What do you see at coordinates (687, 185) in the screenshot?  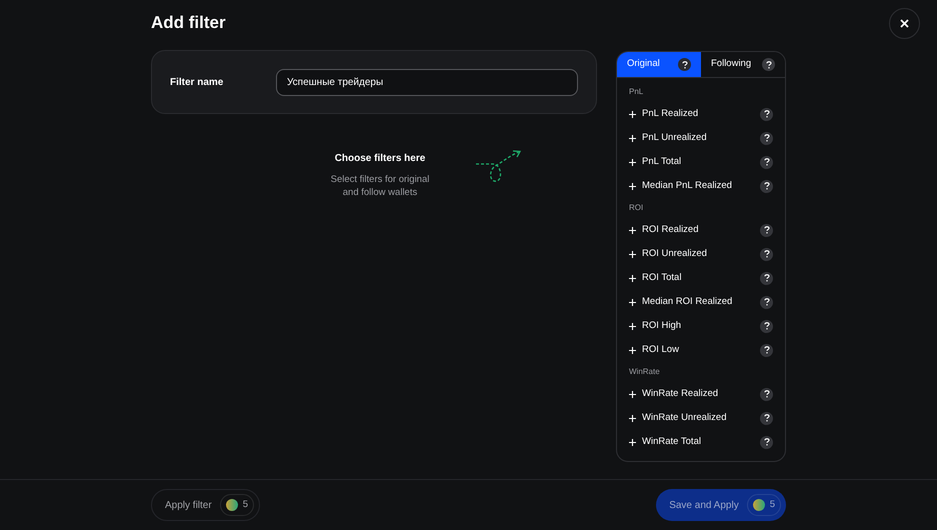 I see `filter-option-label: Median PnL Realized` at bounding box center [687, 185].